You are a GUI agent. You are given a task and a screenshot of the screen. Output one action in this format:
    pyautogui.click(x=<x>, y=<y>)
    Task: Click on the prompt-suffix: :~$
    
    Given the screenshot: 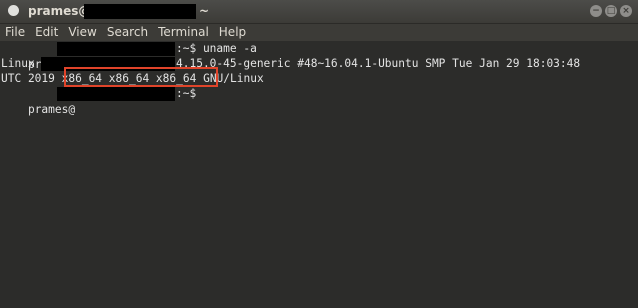 What is the action you would take?
    pyautogui.click(x=186, y=93)
    